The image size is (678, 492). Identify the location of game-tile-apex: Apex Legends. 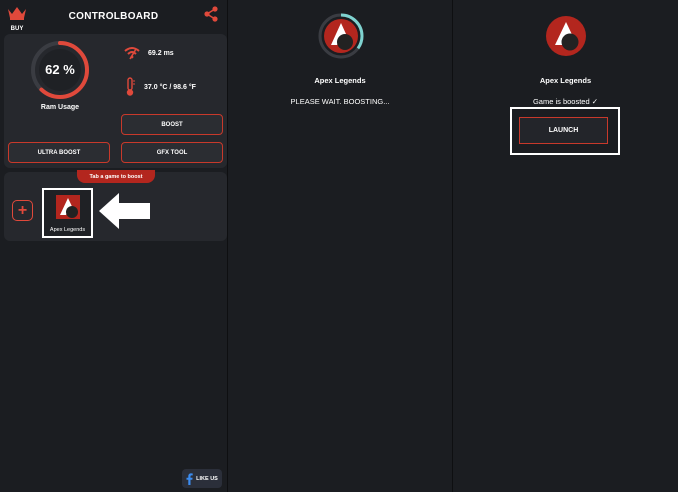
(67, 213).